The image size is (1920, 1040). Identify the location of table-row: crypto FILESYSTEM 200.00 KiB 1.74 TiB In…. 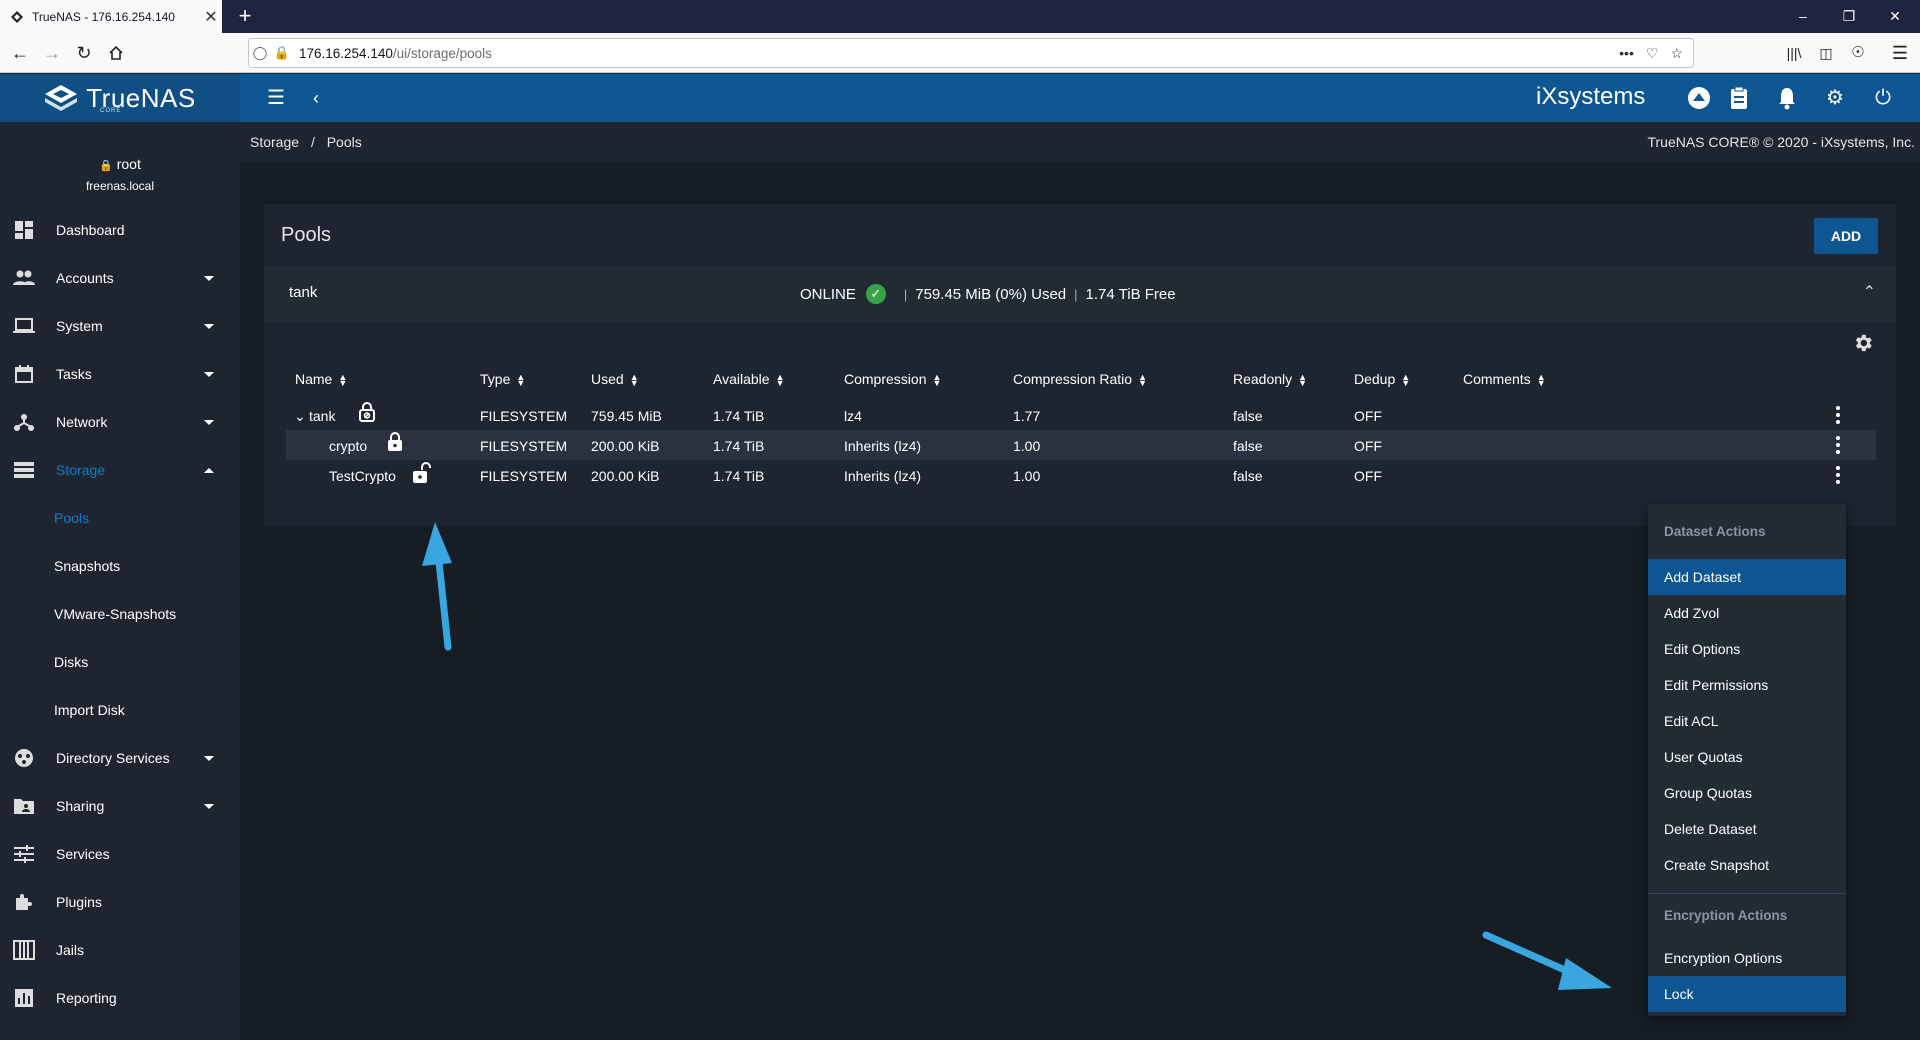
(1081, 445).